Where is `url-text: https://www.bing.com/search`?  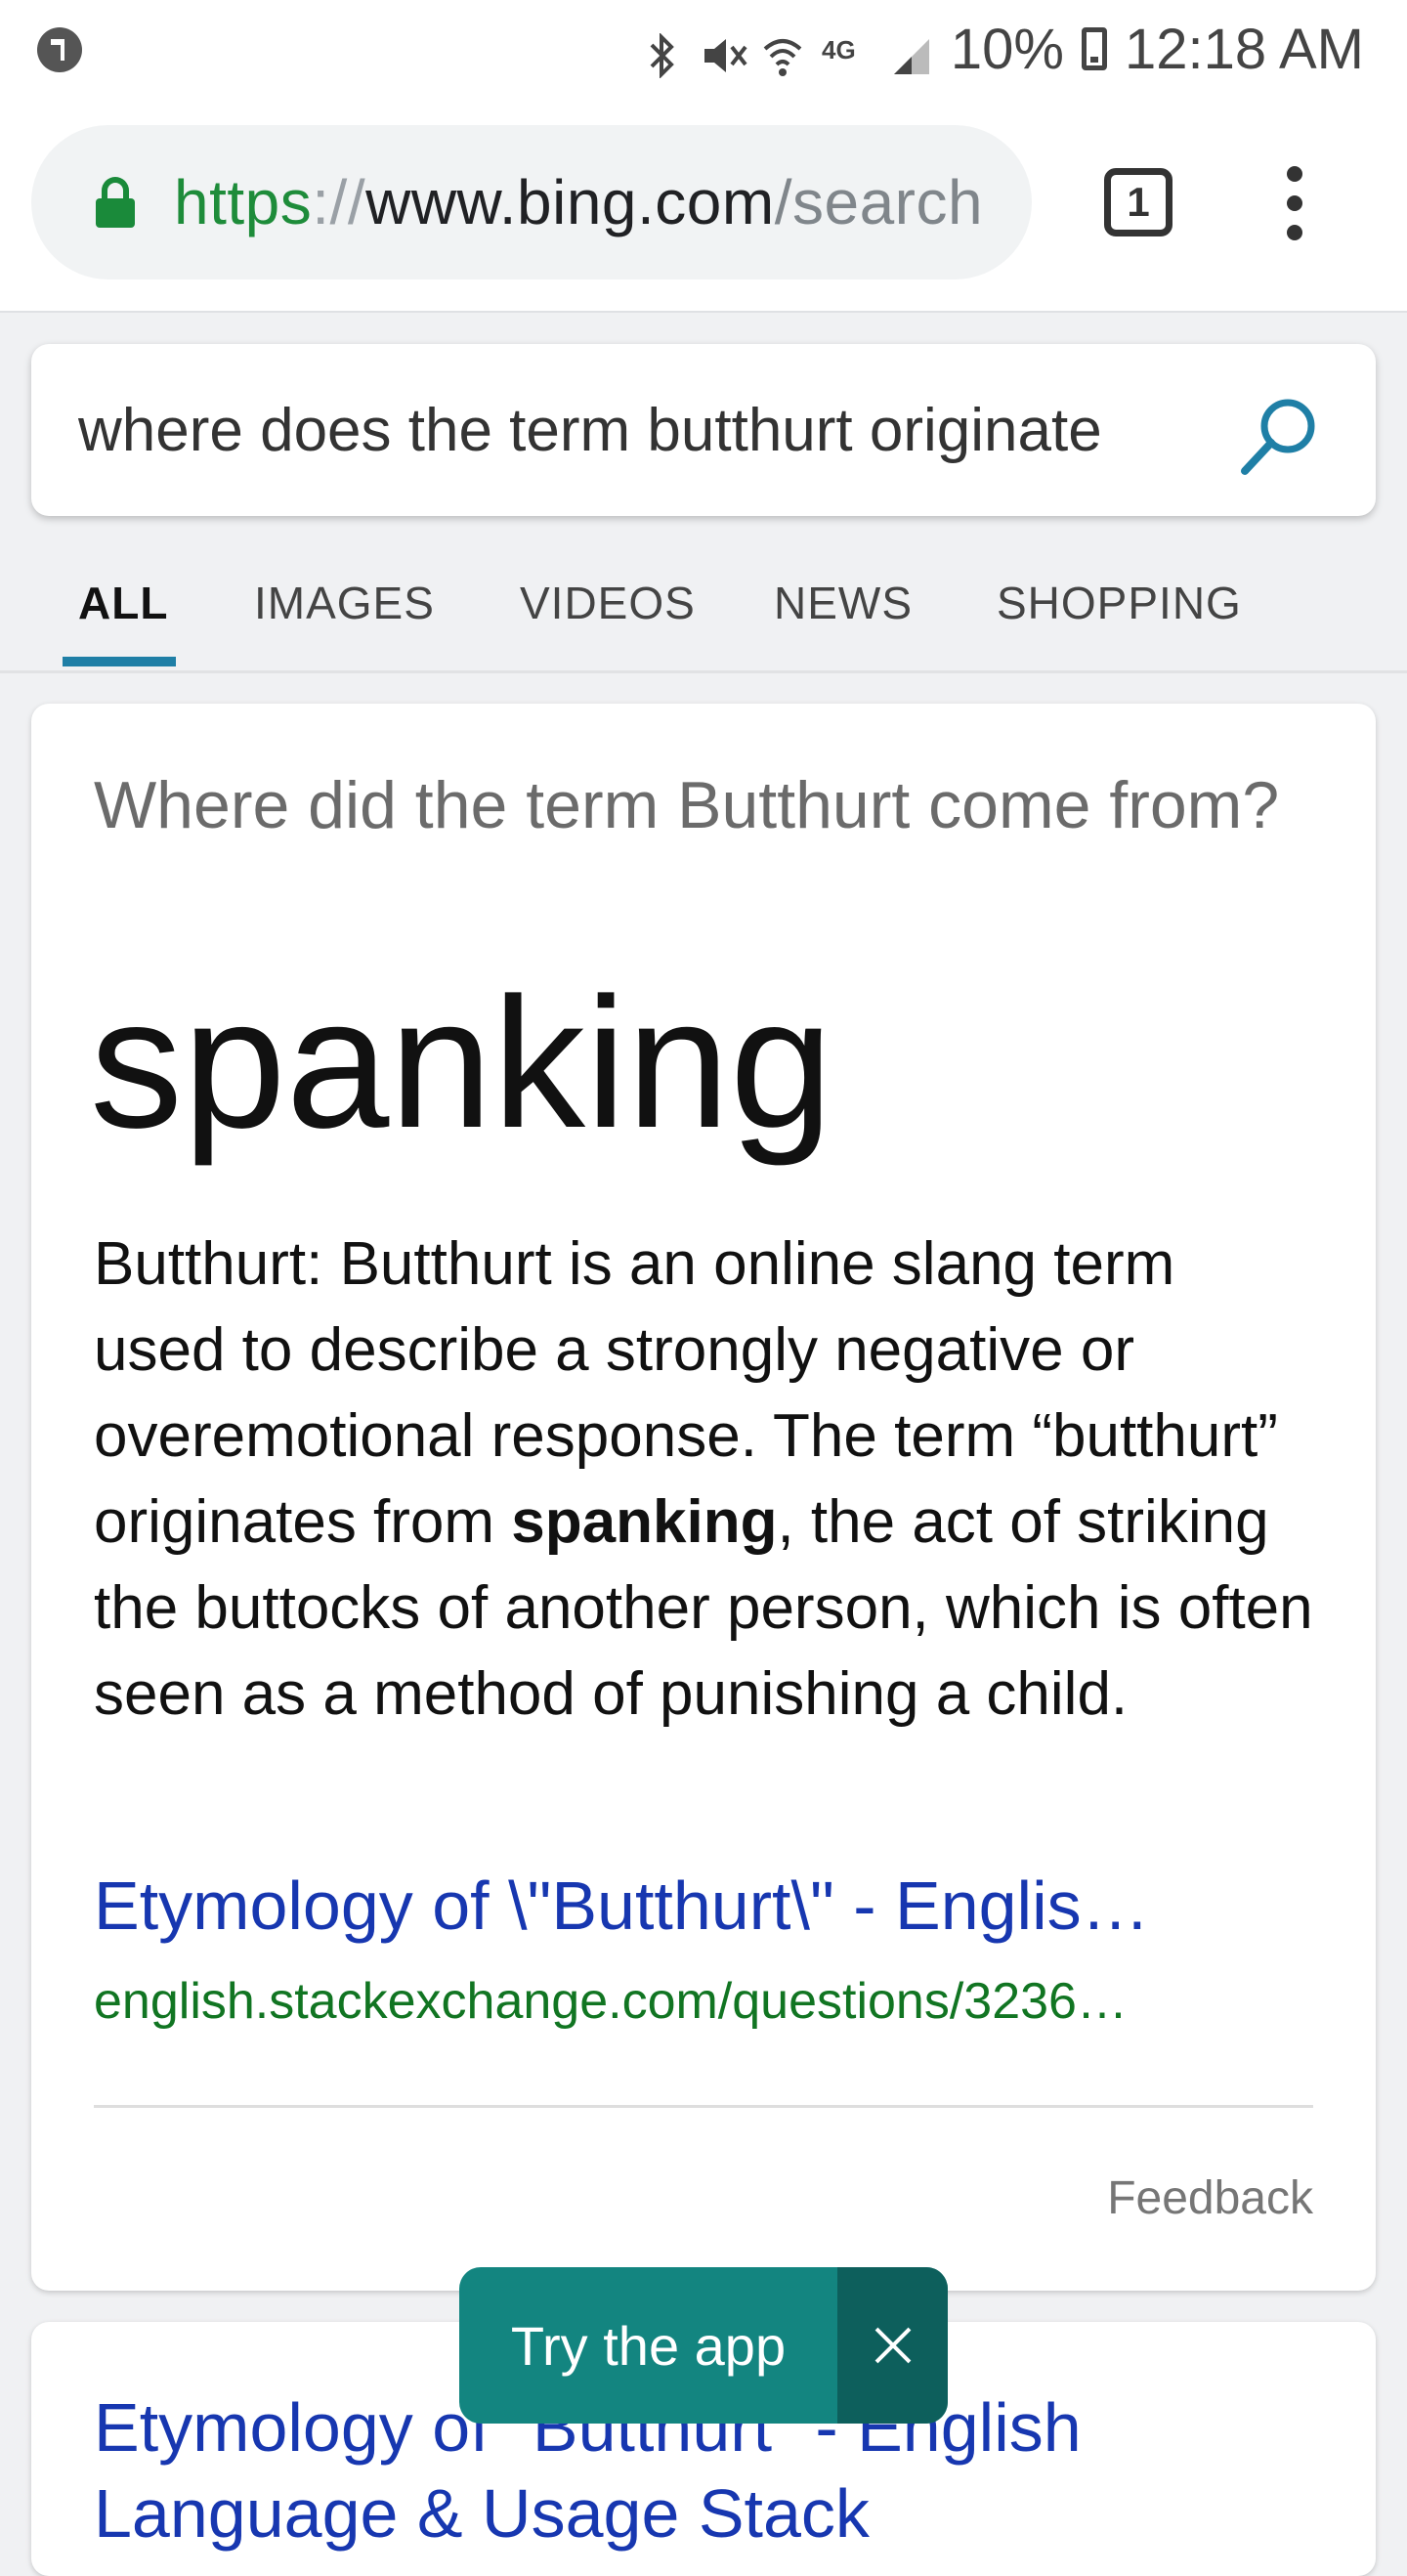 url-text: https://www.bing.com/search is located at coordinates (578, 202).